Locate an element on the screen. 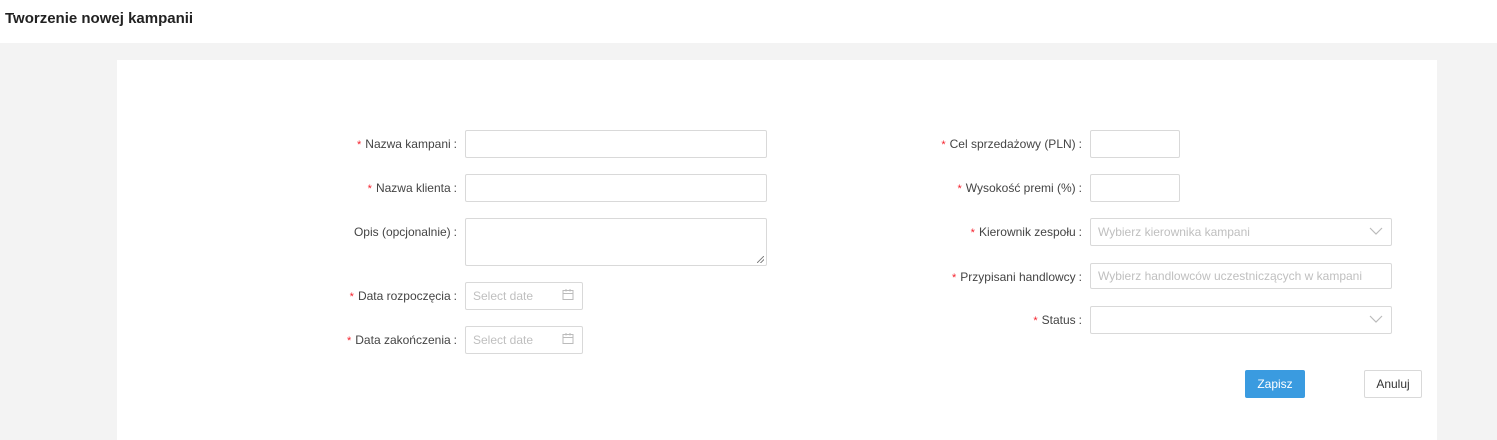 The width and height of the screenshot is (1497, 440). description-label: Opis (opcjonalnie): is located at coordinates (405, 232).